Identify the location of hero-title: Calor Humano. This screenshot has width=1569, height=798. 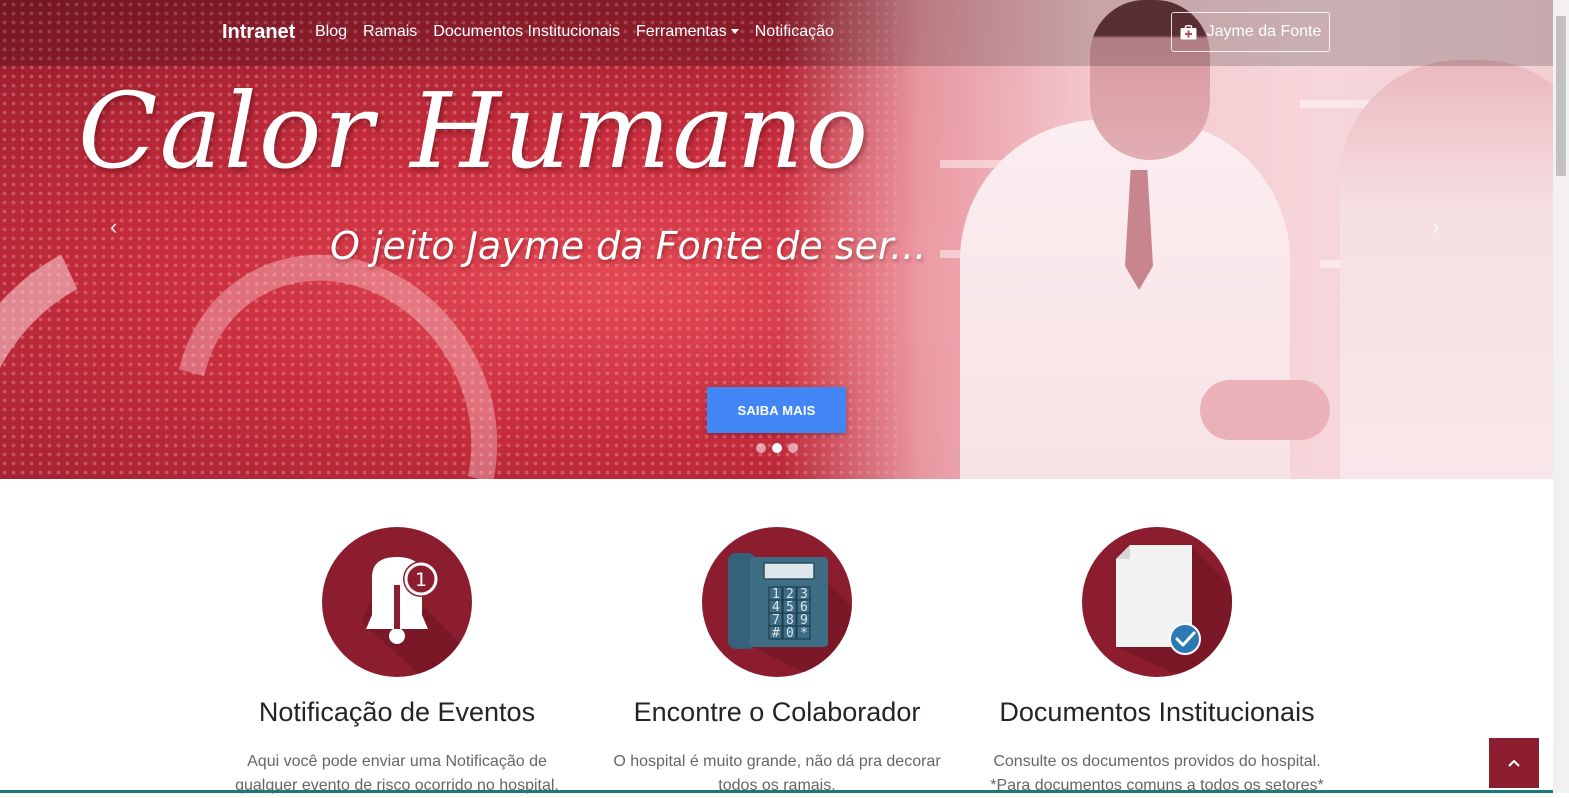
(474, 131).